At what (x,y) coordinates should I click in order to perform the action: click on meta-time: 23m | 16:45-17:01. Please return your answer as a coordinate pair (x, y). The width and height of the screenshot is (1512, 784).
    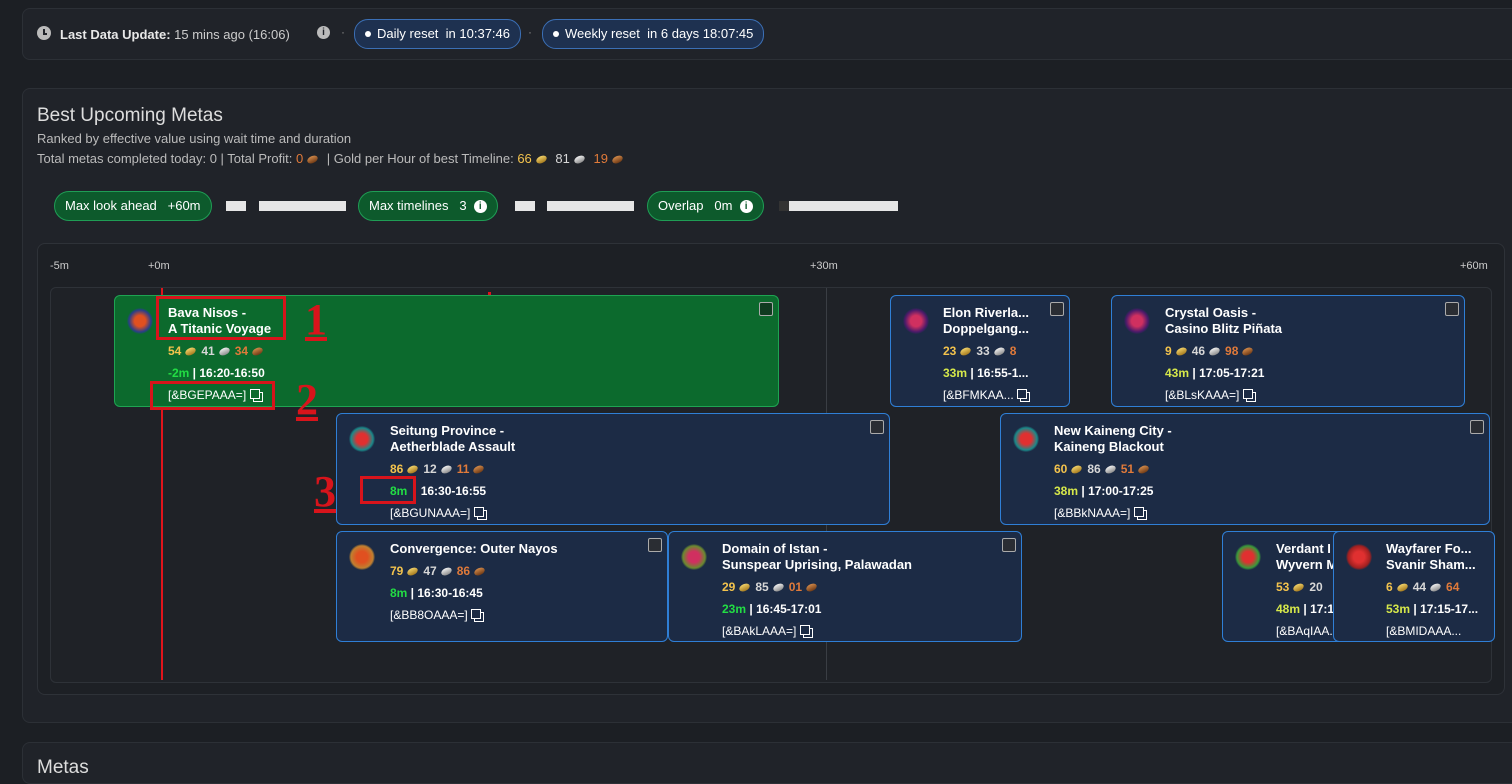
    Looking at the image, I should click on (772, 609).